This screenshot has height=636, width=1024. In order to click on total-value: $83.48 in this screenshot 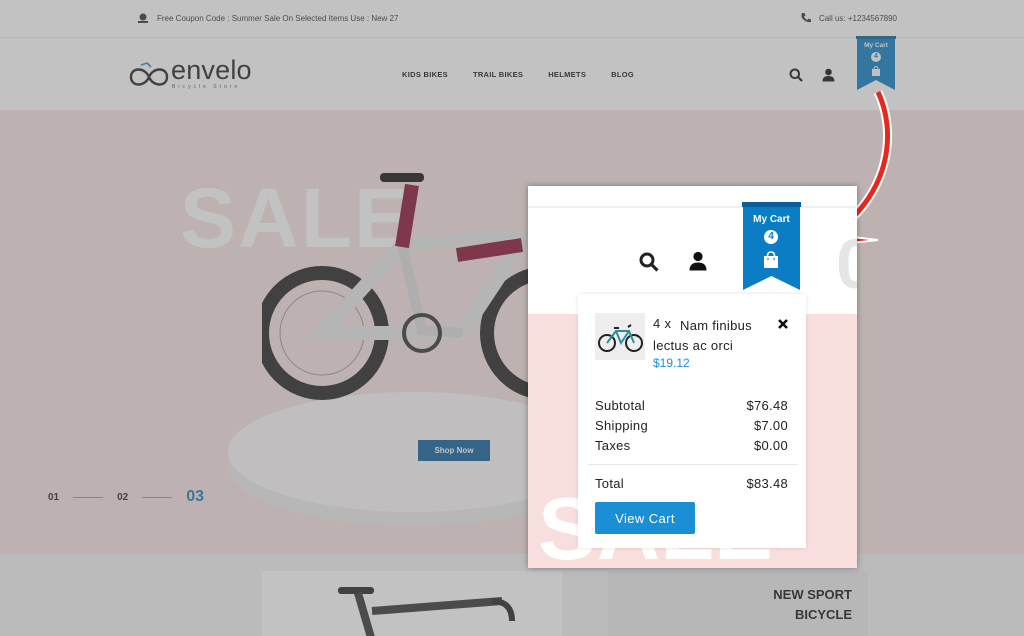, I will do `click(767, 483)`.